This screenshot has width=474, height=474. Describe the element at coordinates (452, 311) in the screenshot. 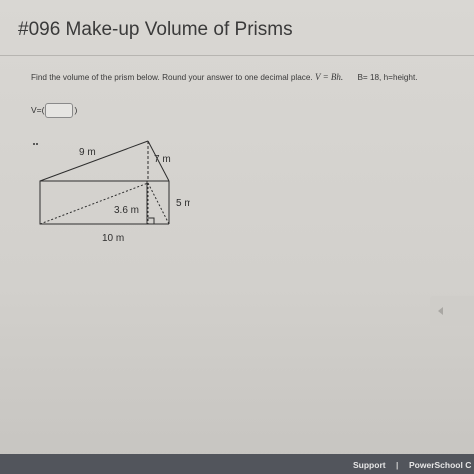

I see `collapse-panel-arrow-icon` at that location.